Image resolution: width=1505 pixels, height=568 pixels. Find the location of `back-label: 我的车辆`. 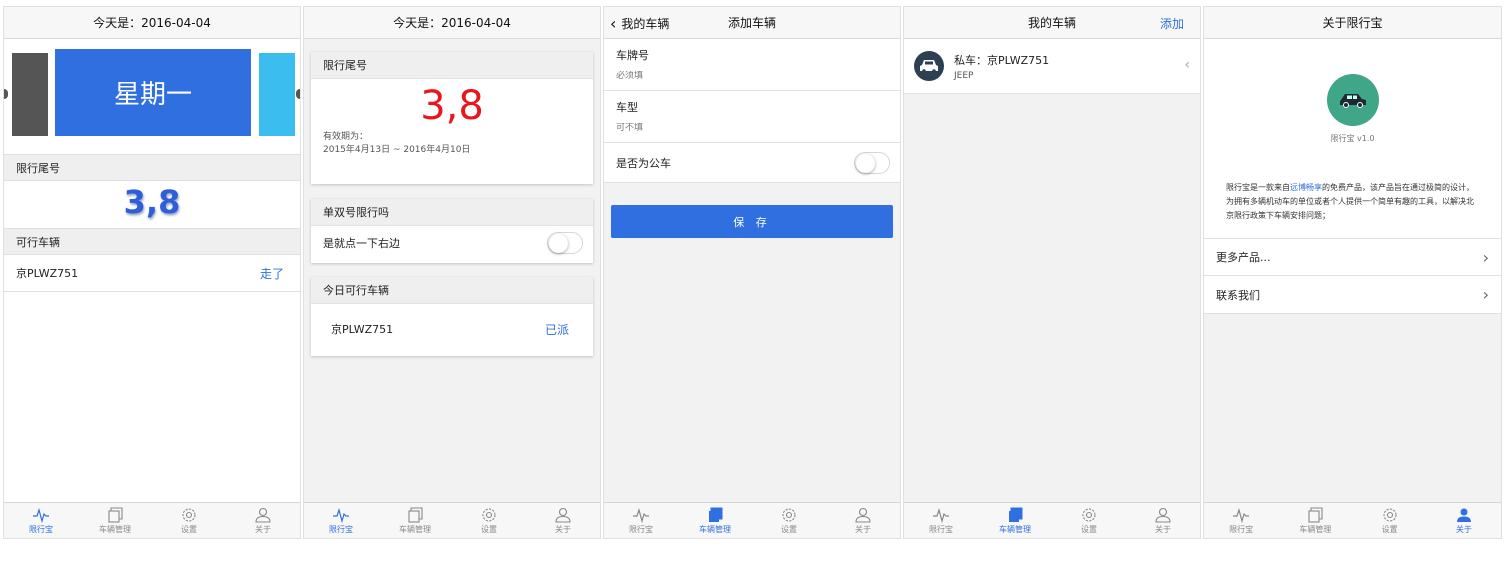

back-label: 我的车辆 is located at coordinates (645, 24).